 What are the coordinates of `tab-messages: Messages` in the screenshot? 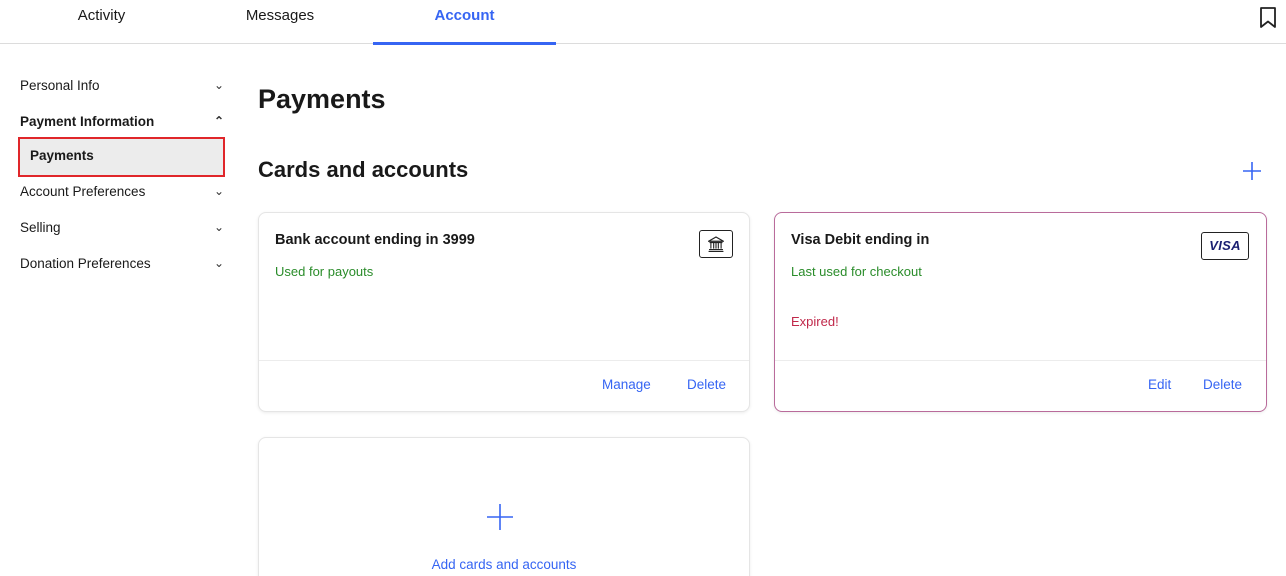 It's located at (280, 22).